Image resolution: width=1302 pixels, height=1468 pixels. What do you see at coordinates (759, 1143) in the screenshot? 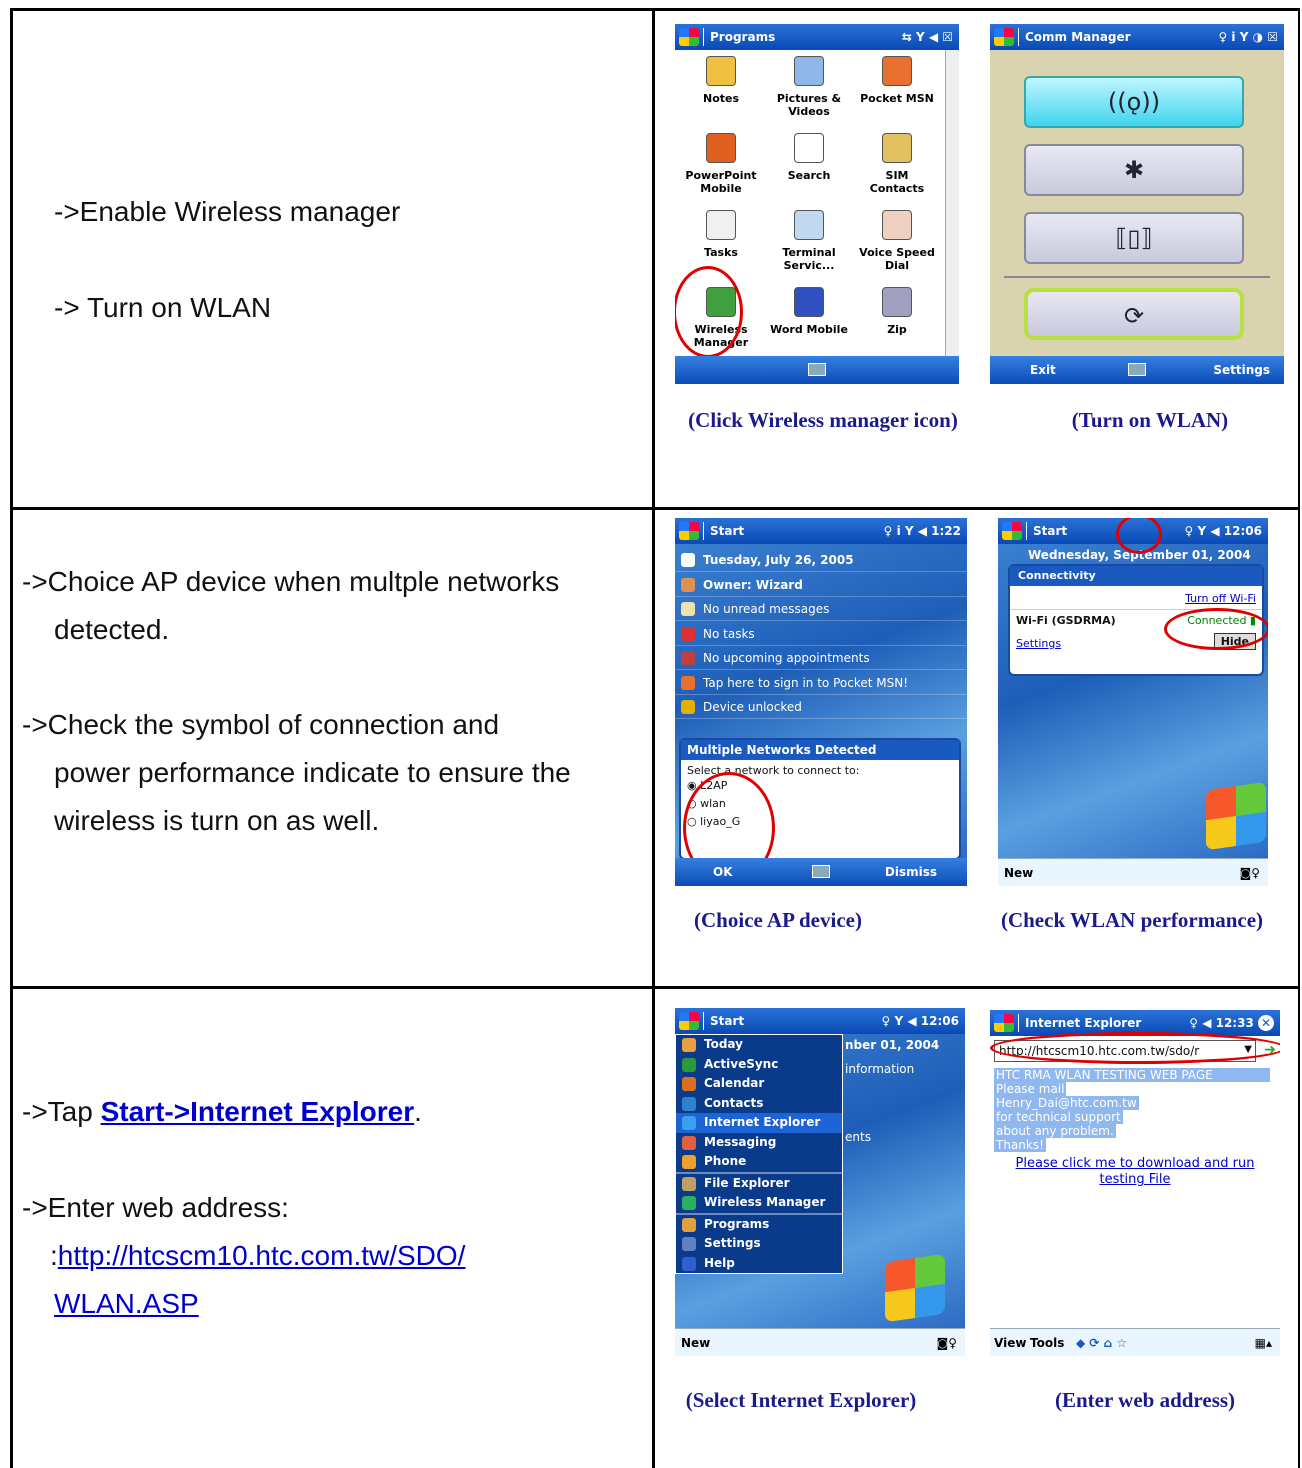
I see `start-menu-item: Messaging` at bounding box center [759, 1143].